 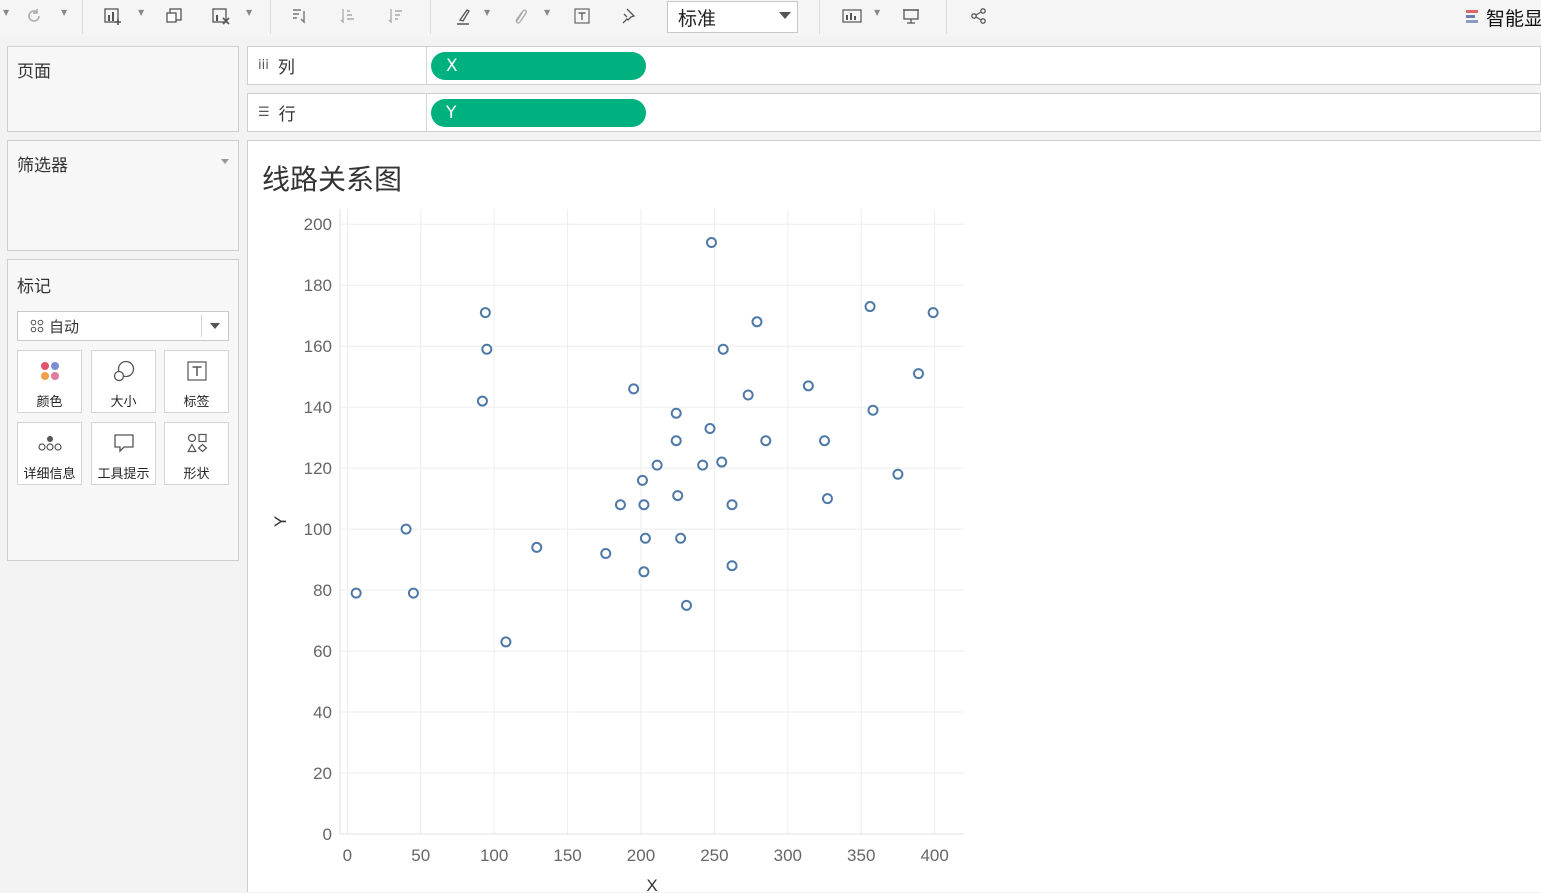 I want to click on redo-icon, so click(x=34, y=16).